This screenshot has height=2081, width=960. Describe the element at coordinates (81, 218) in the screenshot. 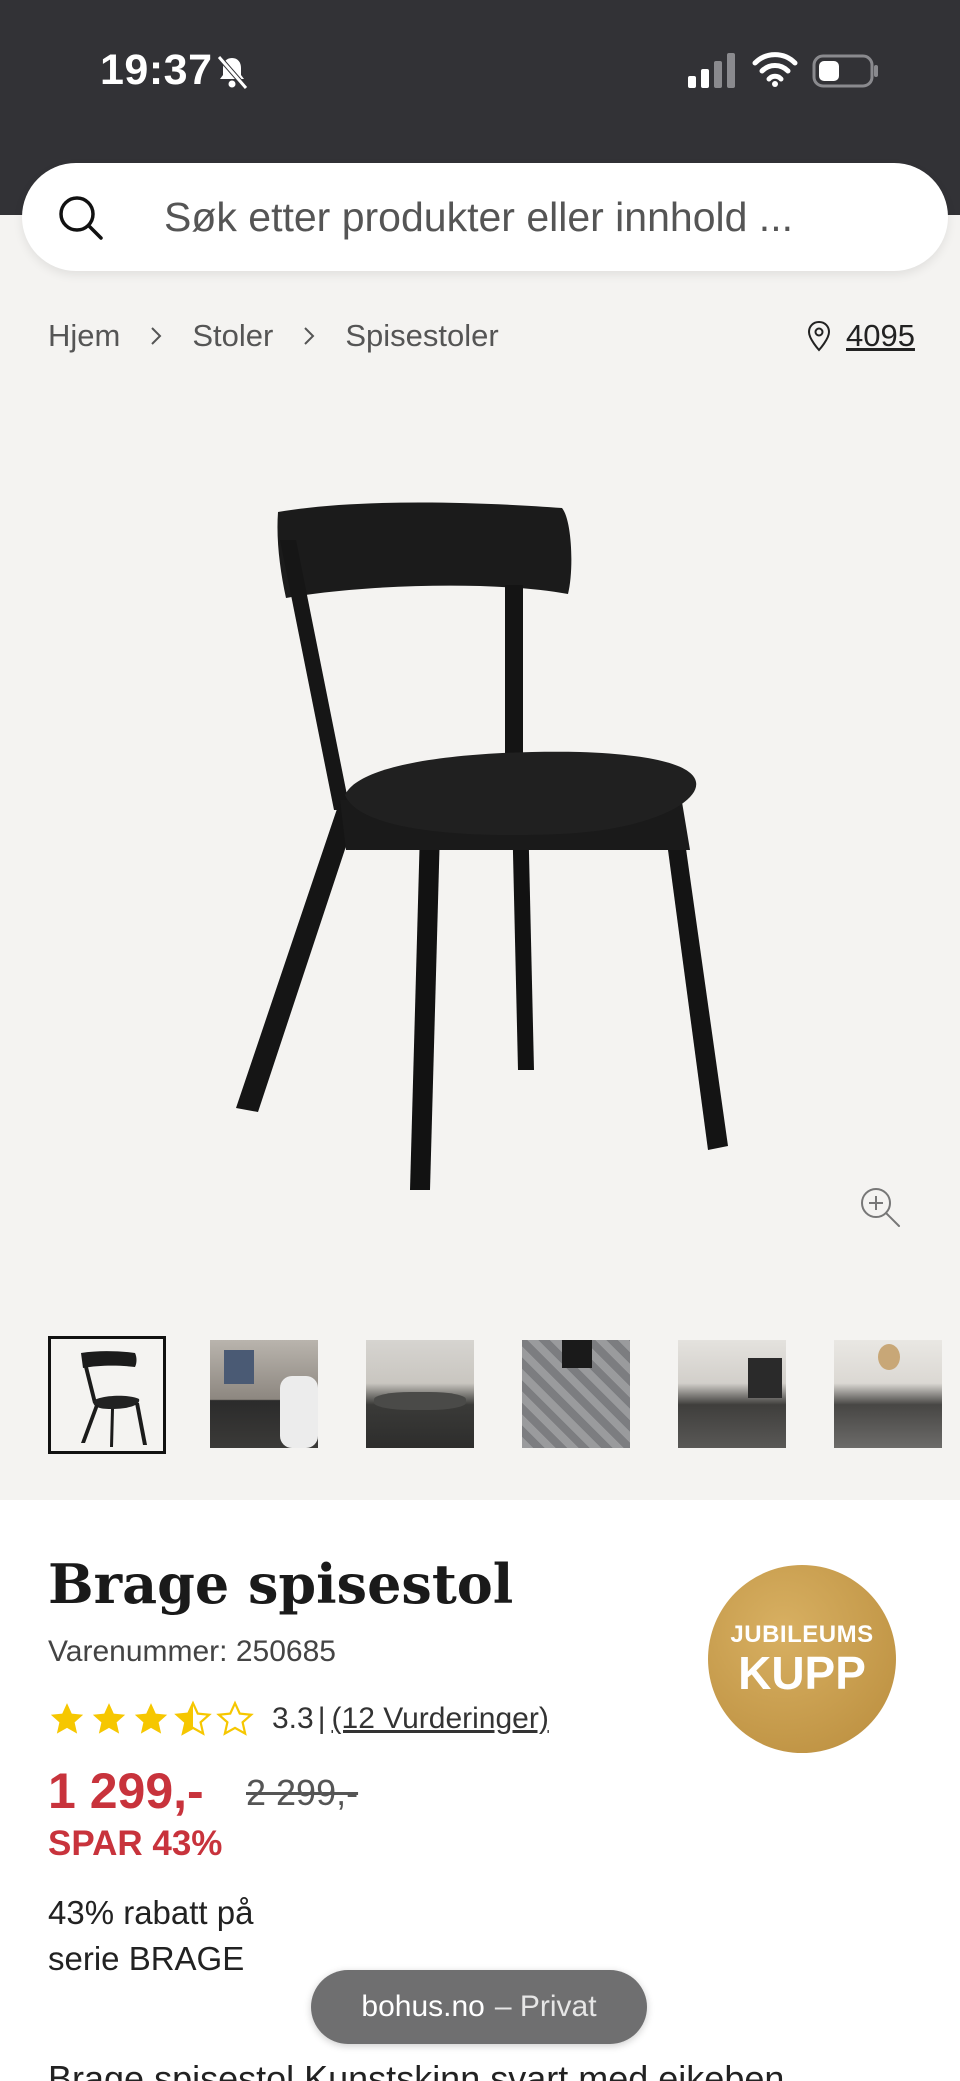

I see `search-icon` at that location.